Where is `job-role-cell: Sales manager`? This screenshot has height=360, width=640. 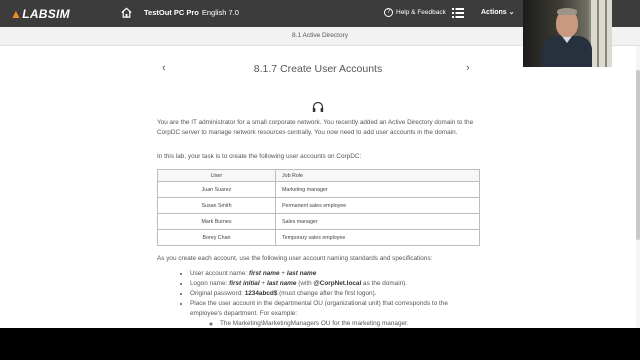
job-role-cell: Sales manager is located at coordinates (377, 221).